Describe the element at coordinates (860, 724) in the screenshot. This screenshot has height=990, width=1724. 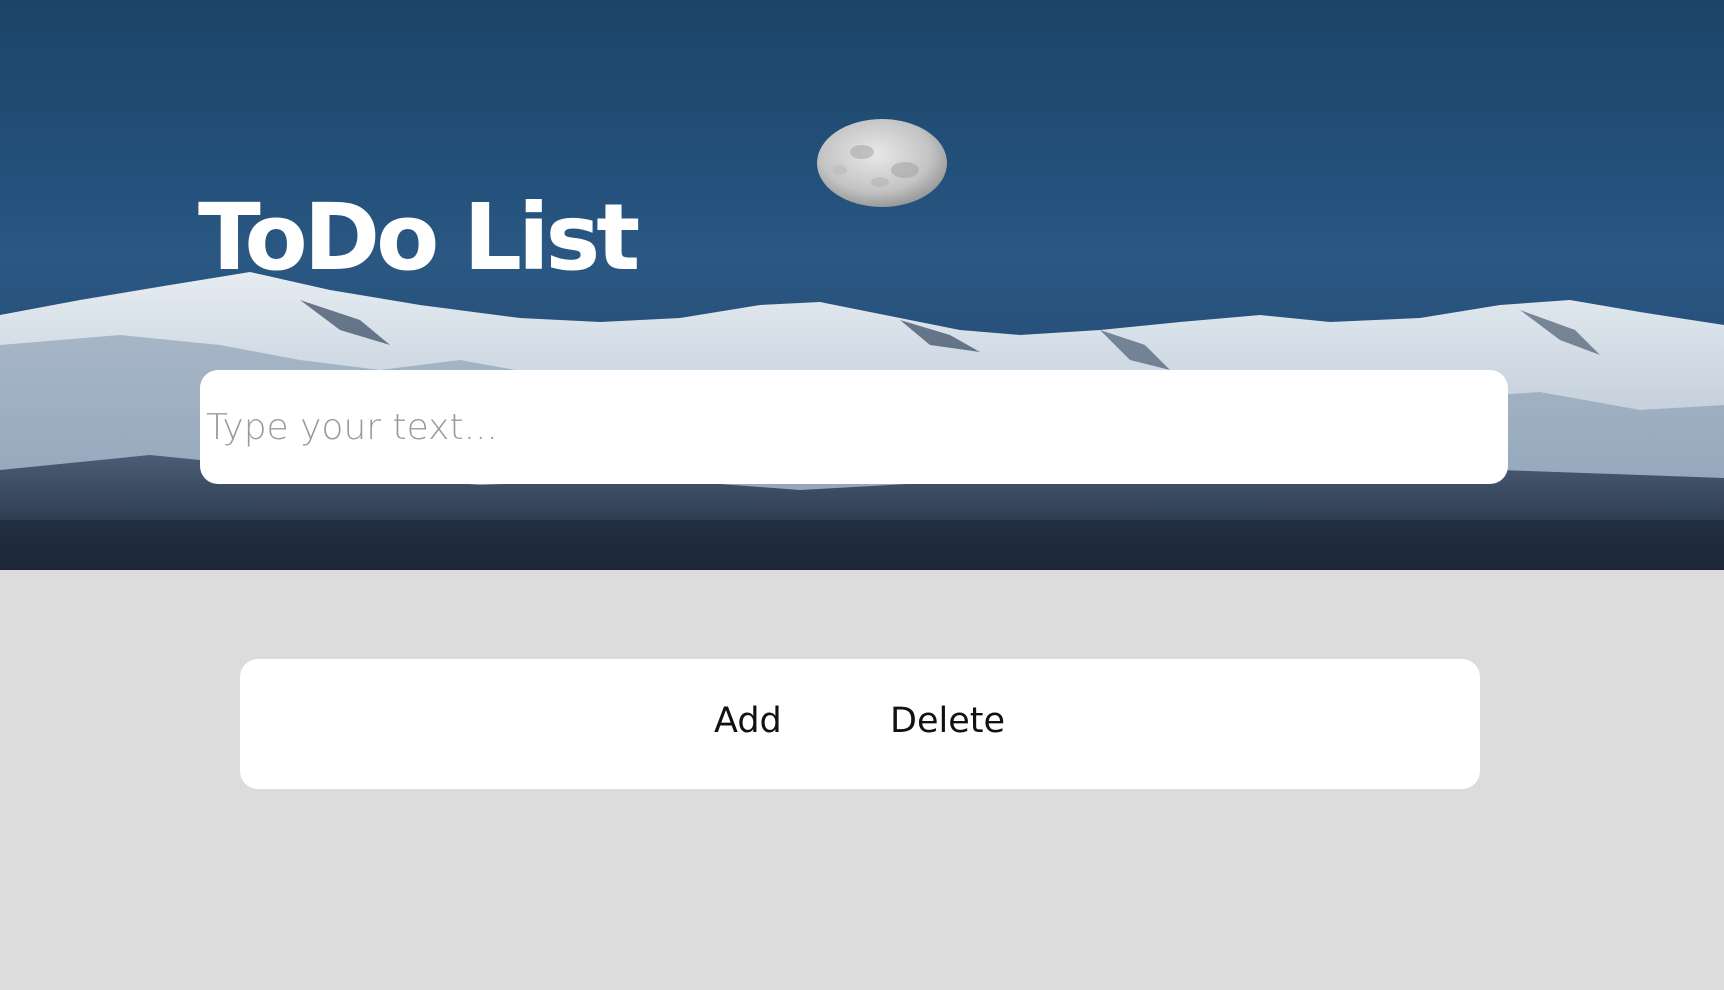
I see `action-card: Add Delete` at that location.